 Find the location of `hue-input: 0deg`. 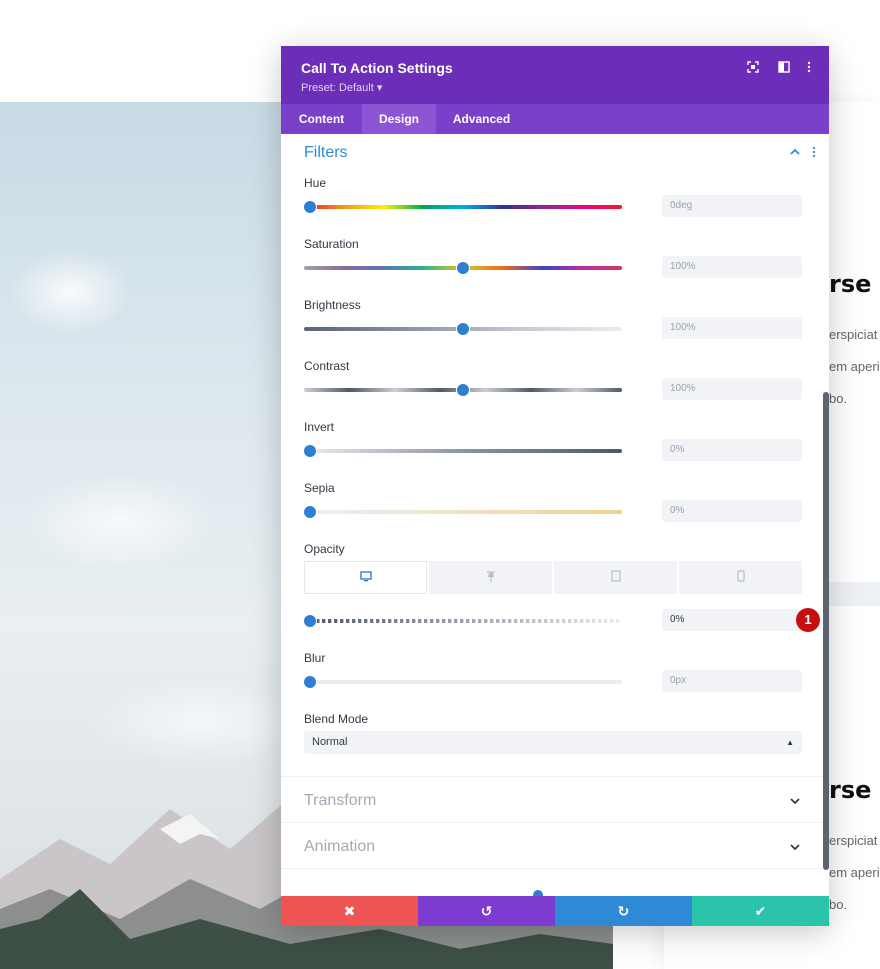

hue-input: 0deg is located at coordinates (732, 206).